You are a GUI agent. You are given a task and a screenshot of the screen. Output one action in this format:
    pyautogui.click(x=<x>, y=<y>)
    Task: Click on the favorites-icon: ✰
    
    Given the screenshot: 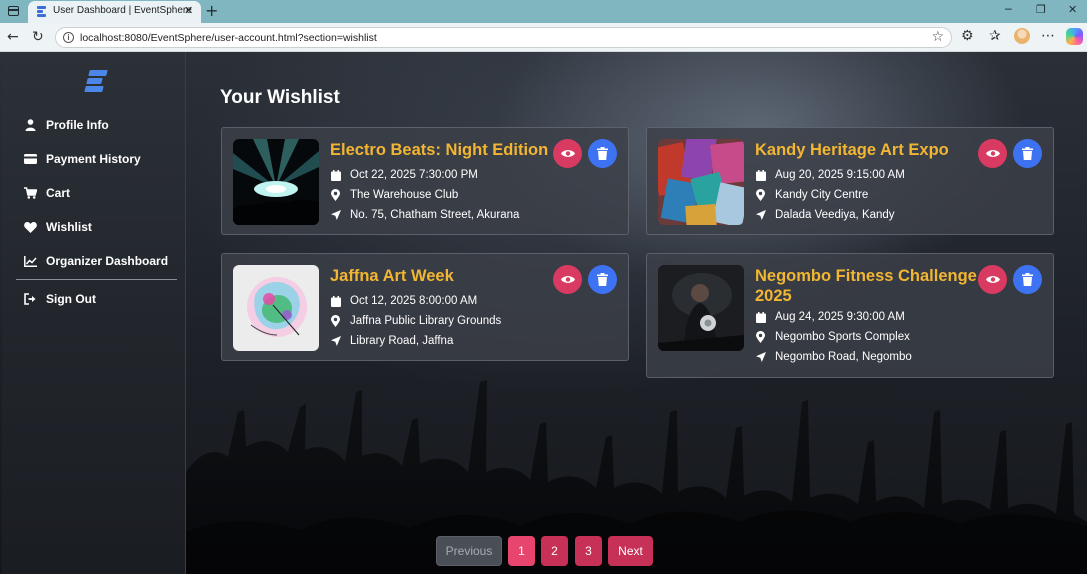 What is the action you would take?
    pyautogui.click(x=995, y=36)
    